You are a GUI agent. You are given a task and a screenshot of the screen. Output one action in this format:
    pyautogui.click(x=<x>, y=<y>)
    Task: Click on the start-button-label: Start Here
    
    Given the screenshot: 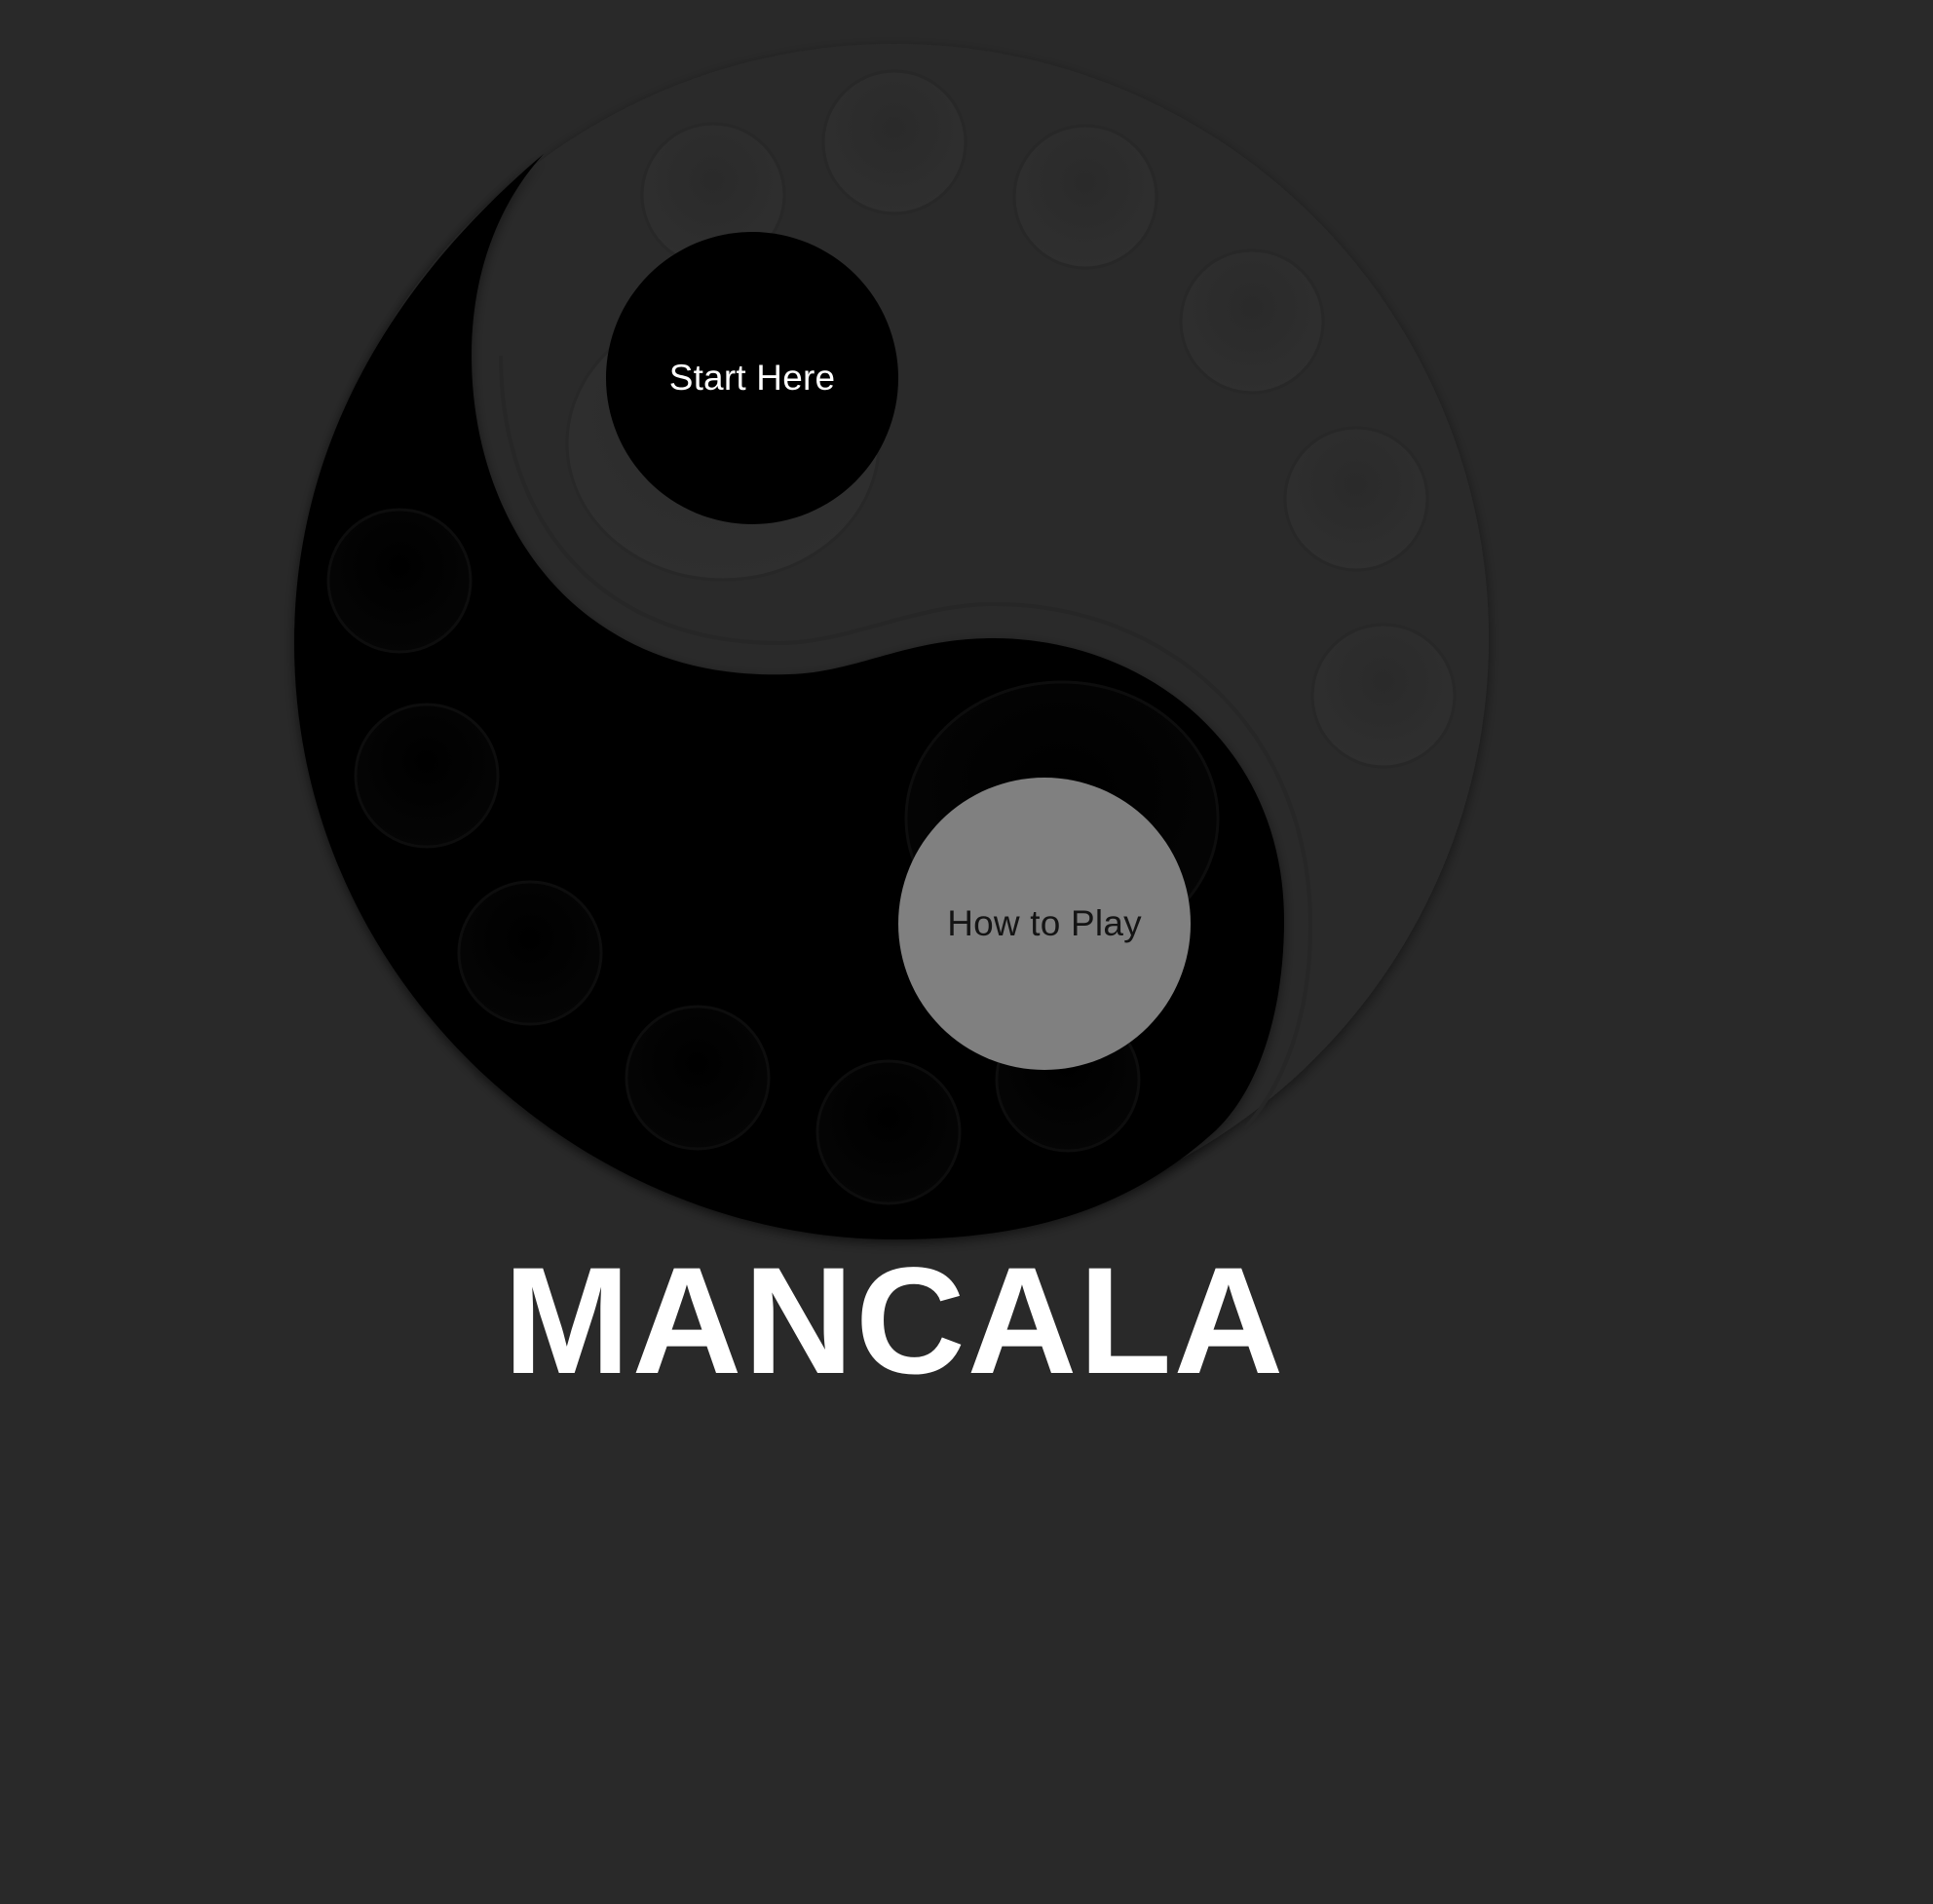 What is the action you would take?
    pyautogui.click(x=752, y=378)
    